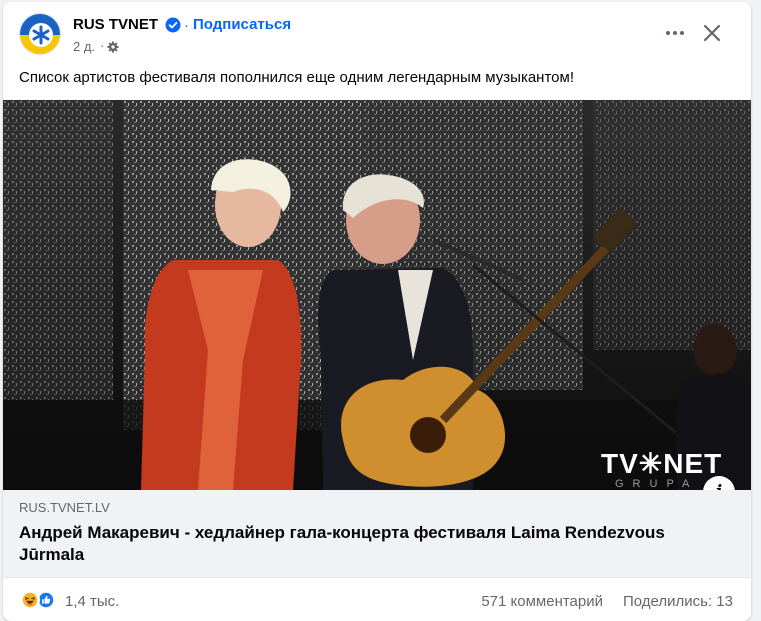  Describe the element at coordinates (173, 25) in the screenshot. I see `verified-badge-icon` at that location.